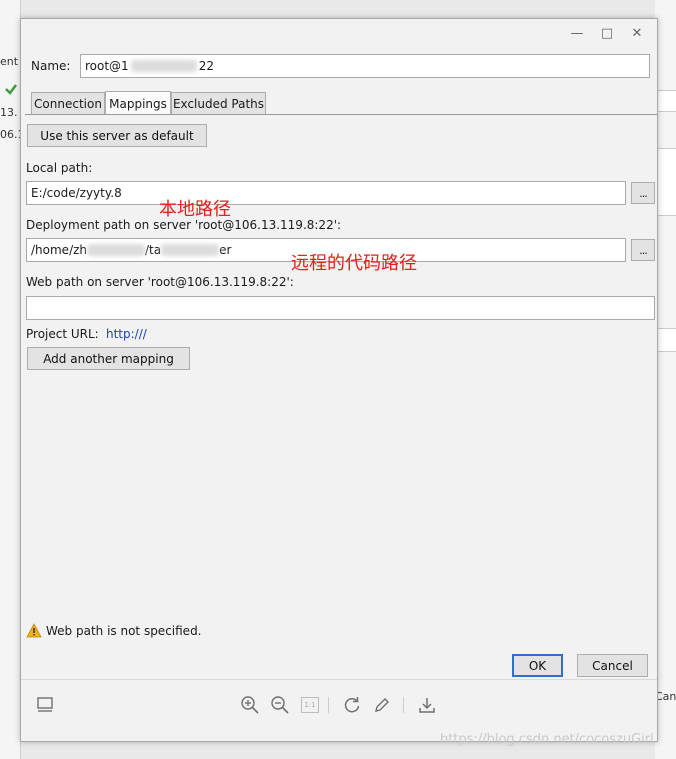  Describe the element at coordinates (138, 103) in the screenshot. I see `tab-mappings: Mappings` at that location.